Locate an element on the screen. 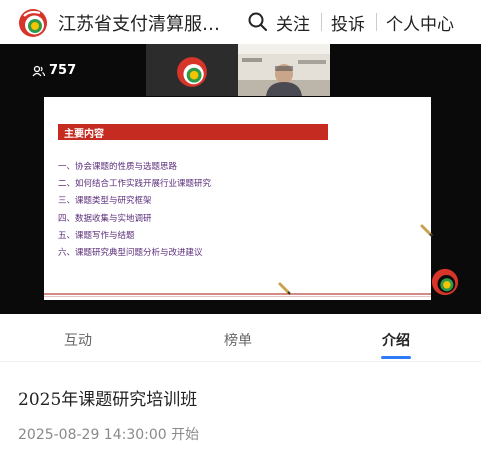 Image resolution: width=481 pixels, height=462 pixels. speaker-video-image is located at coordinates (284, 70).